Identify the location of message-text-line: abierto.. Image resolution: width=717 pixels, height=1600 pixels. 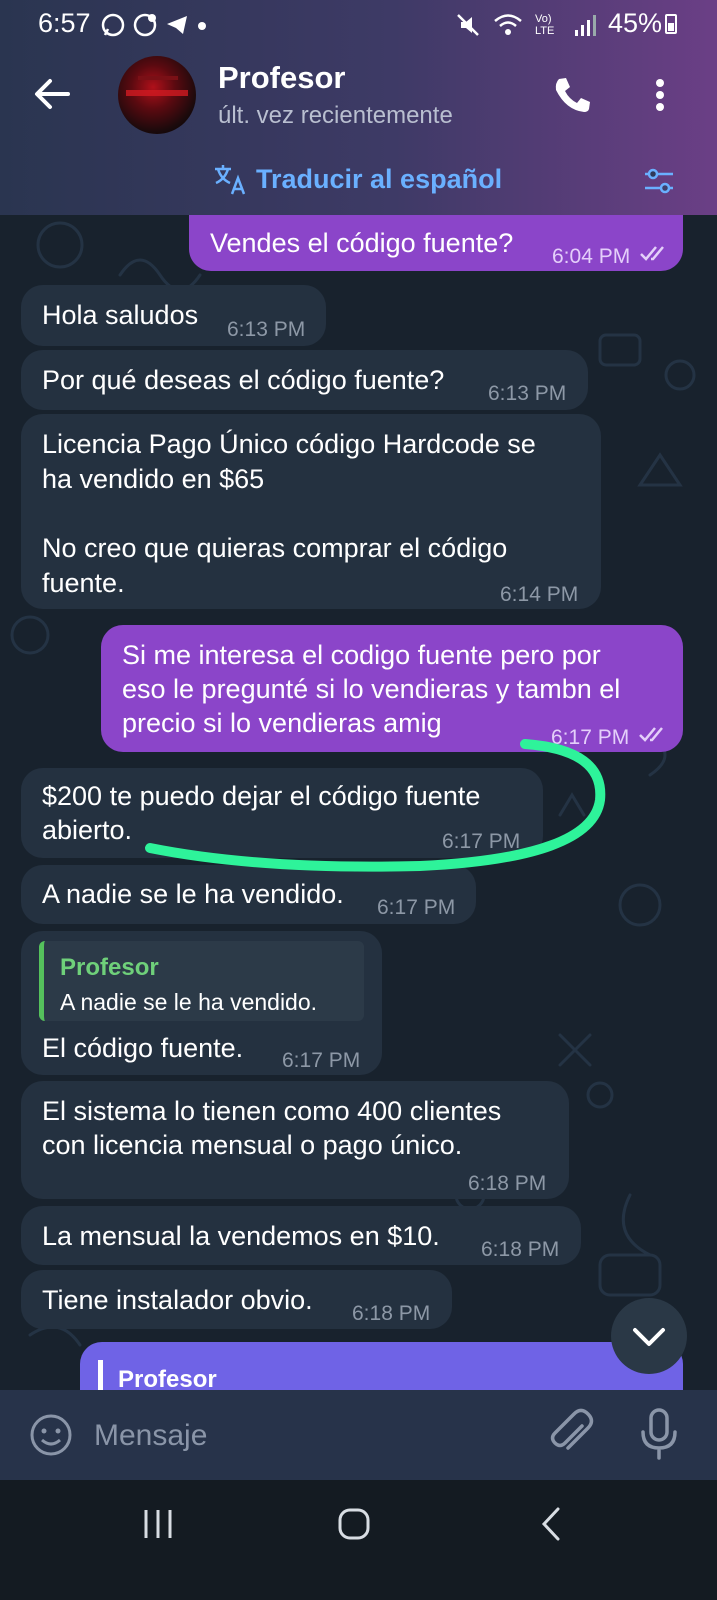
(87, 830).